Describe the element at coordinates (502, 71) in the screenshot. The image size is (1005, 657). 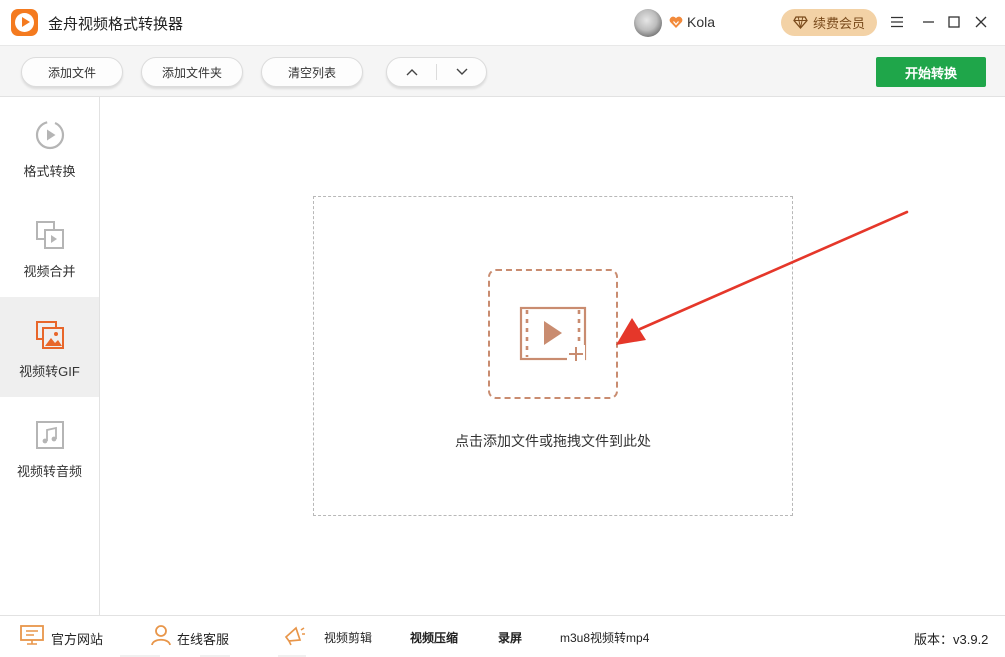
I see `toolbar: 添加文件 添加文件夹 清空列表 开始转换` at that location.